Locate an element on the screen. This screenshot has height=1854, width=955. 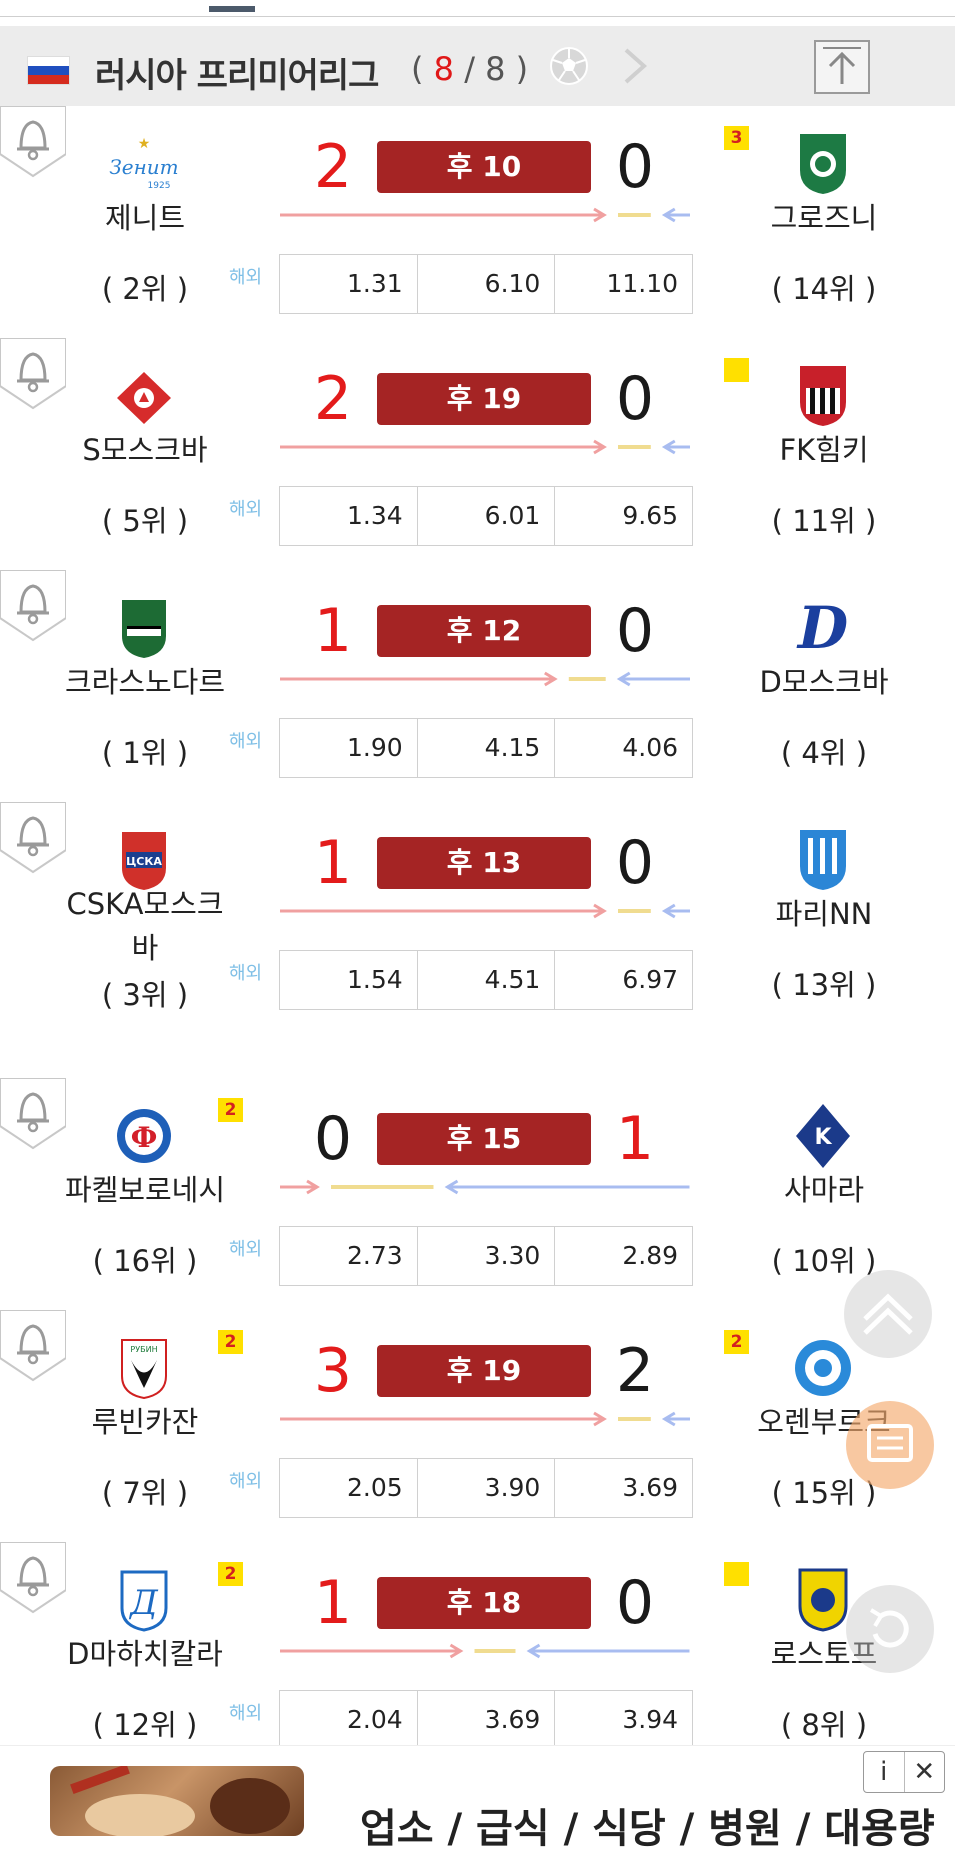
home-win-odds: 2.73 is located at coordinates (349, 1256).